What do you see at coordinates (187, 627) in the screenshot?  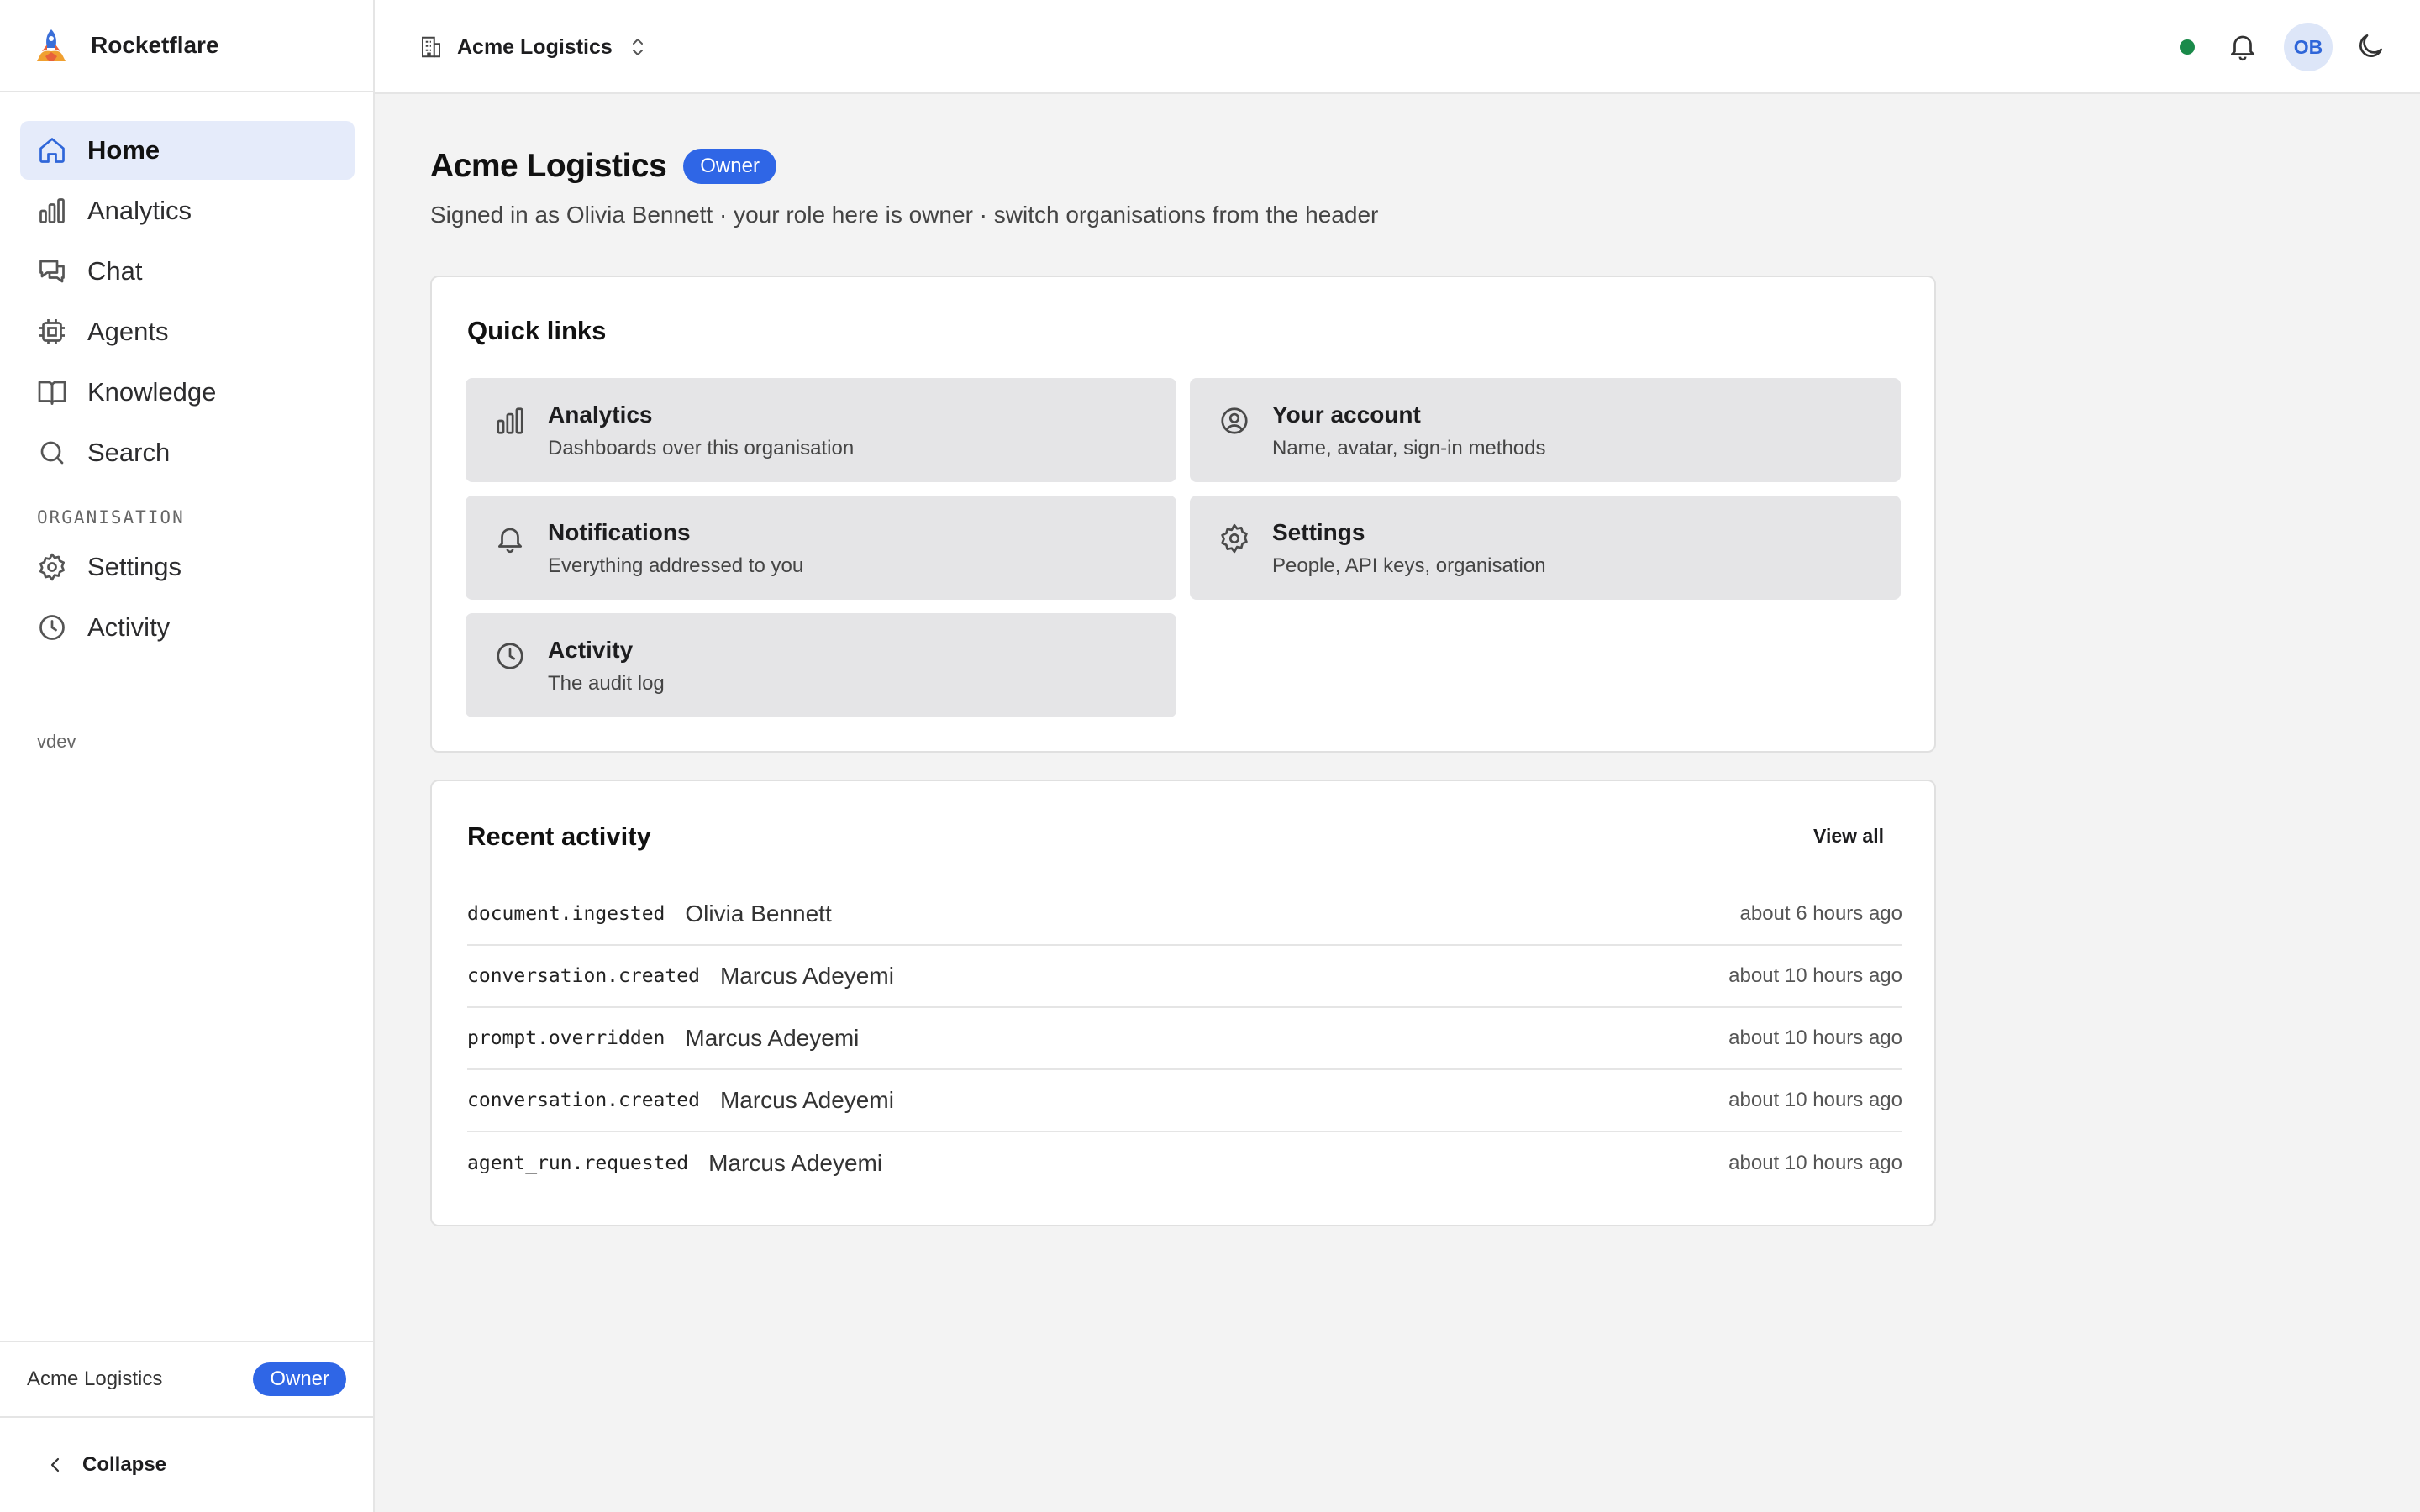 I see `nav-item-activity: Activity` at bounding box center [187, 627].